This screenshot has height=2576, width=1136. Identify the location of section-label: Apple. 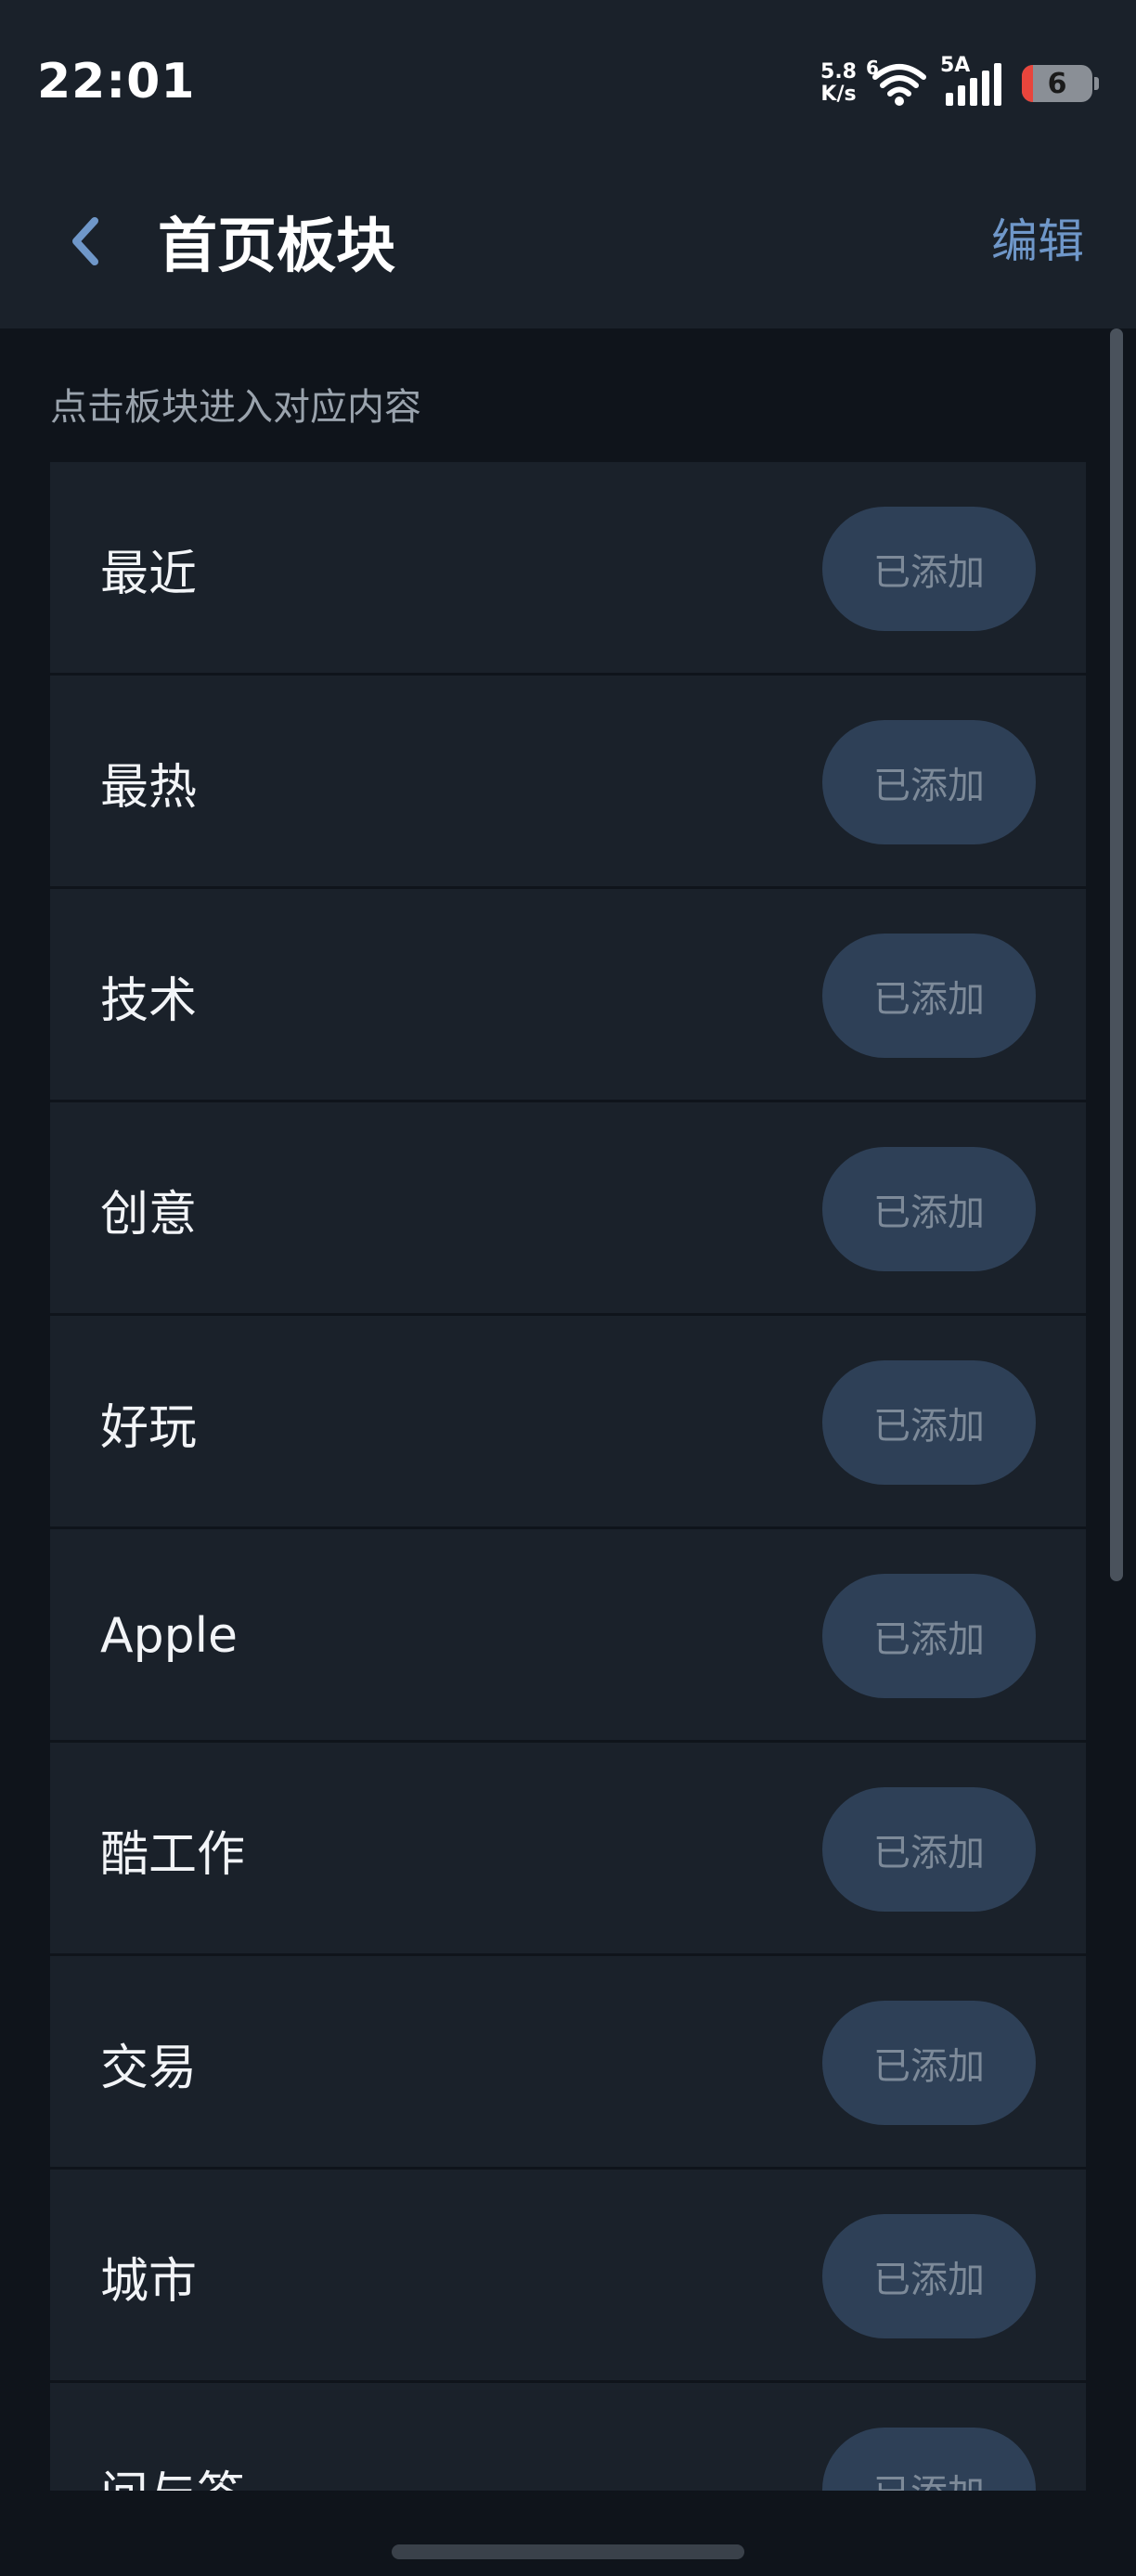
(169, 1636).